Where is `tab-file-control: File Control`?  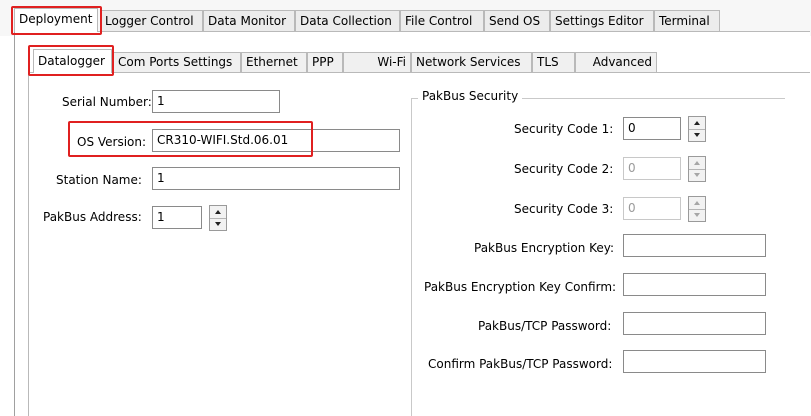 tab-file-control: File Control is located at coordinates (442, 20).